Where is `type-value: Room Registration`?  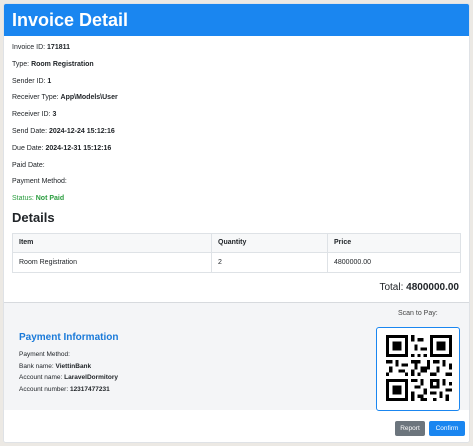
type-value: Room Registration is located at coordinates (62, 64).